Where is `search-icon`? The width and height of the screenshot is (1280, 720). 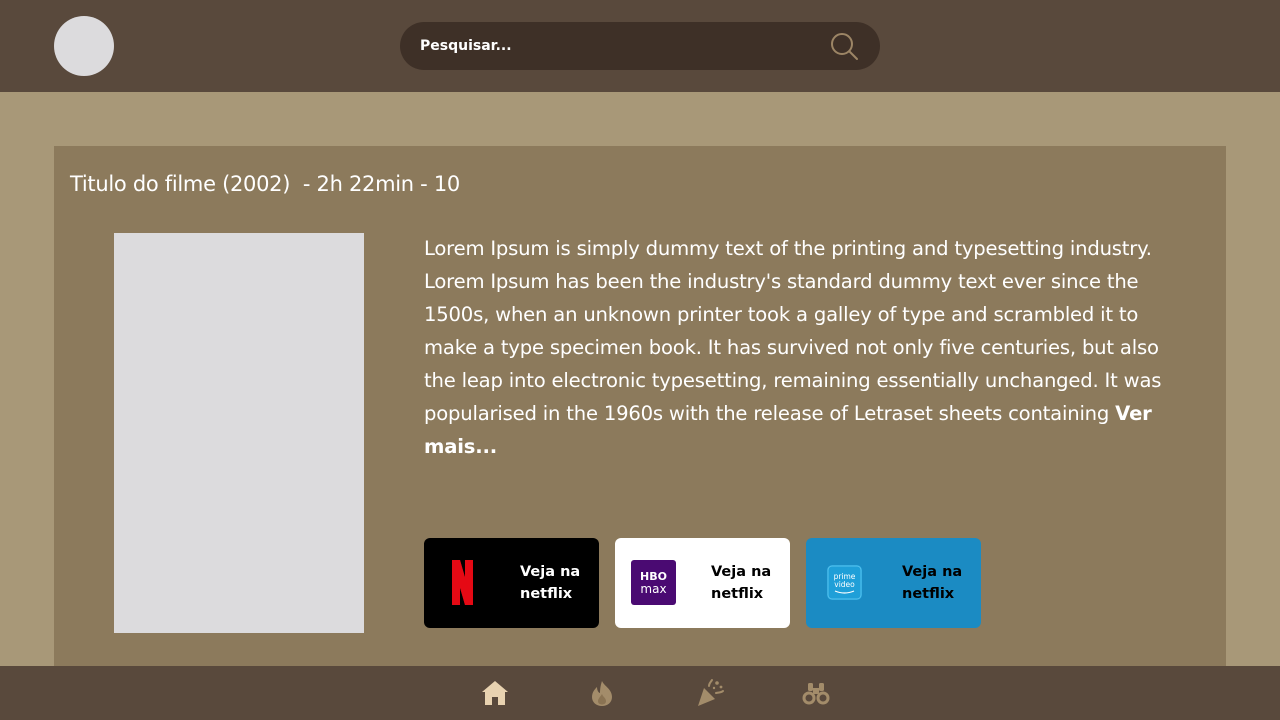
search-icon is located at coordinates (844, 46).